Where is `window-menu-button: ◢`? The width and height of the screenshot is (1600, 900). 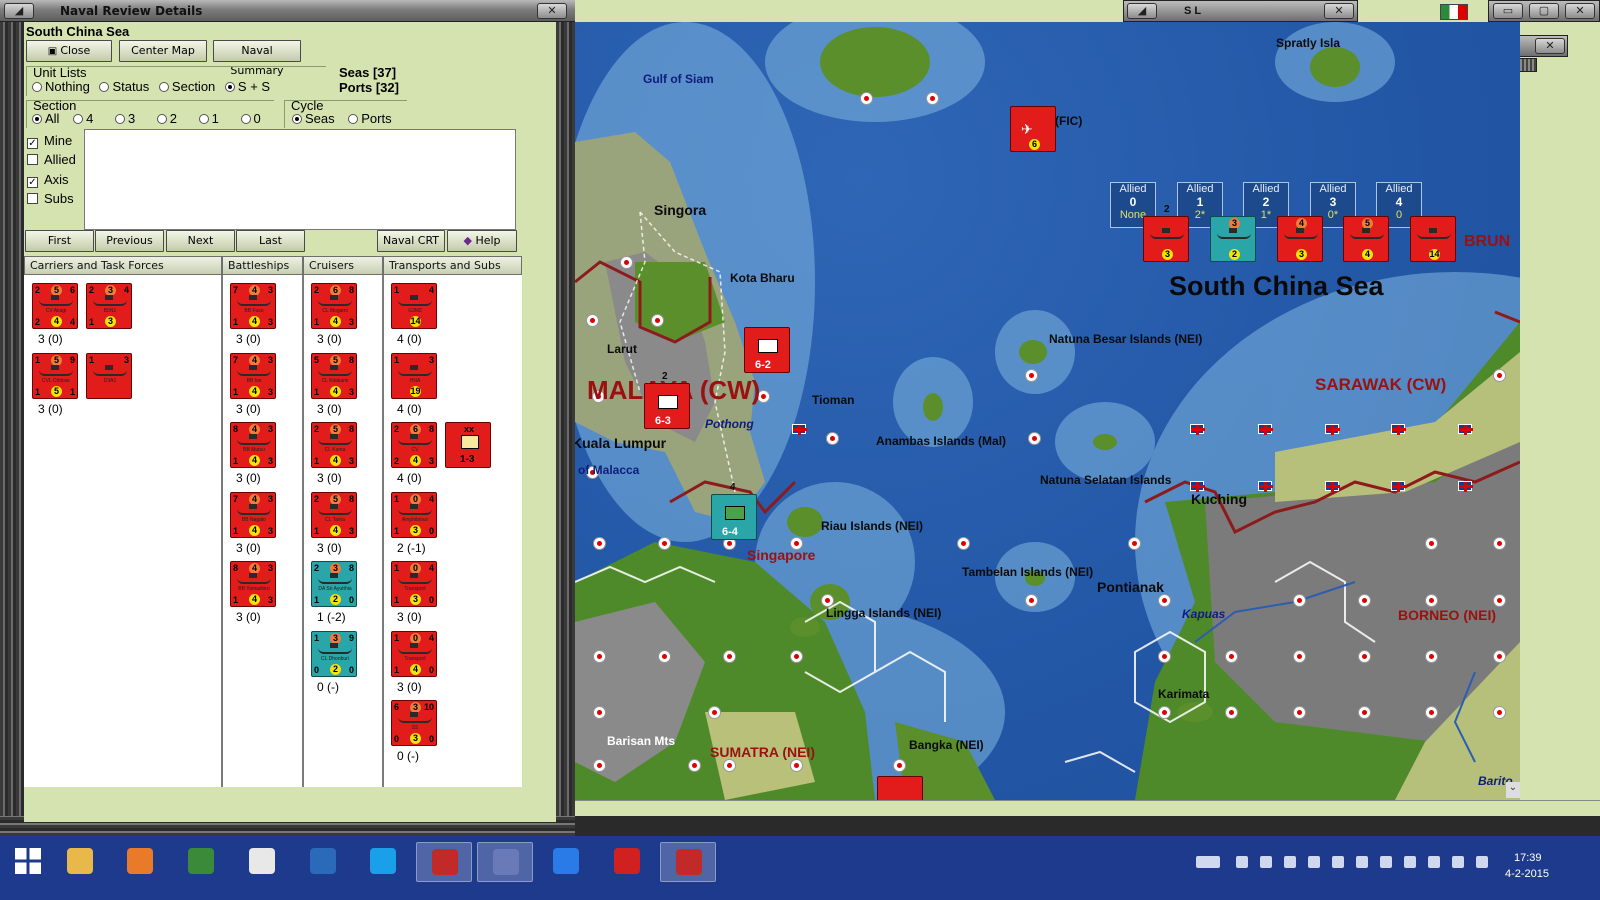
window-menu-button: ◢ is located at coordinates (19, 11).